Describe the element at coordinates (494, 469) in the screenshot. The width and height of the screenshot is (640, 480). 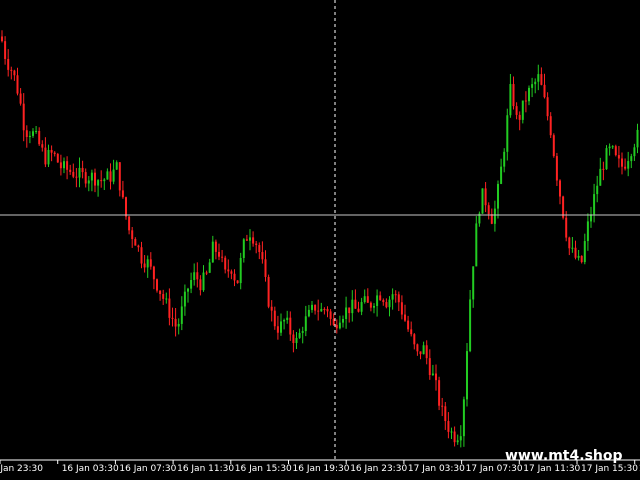
I see `time-tick-label: 17 Jan 07:30` at that location.